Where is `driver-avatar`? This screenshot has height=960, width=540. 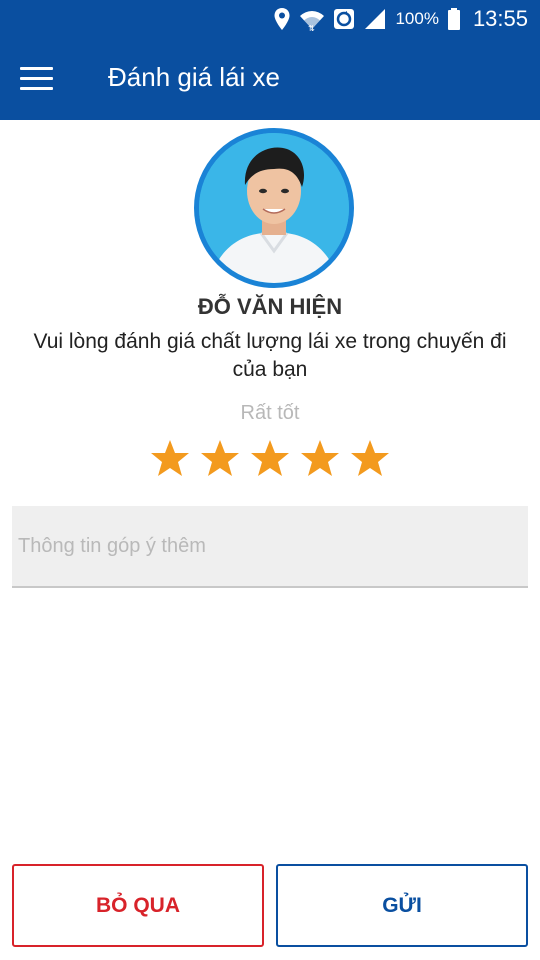 driver-avatar is located at coordinates (274, 208).